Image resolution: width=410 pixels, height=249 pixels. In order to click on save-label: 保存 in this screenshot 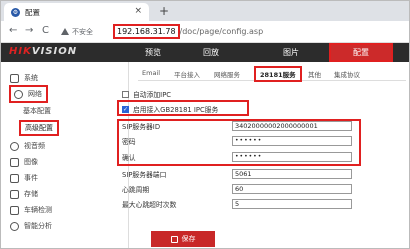, I will do `click(188, 239)`.